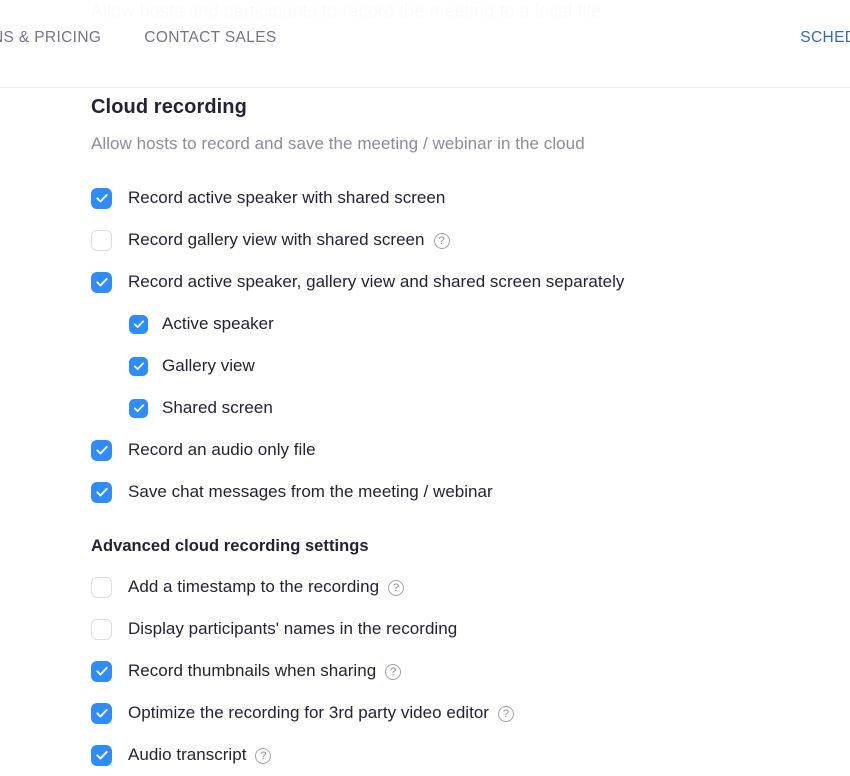 The height and width of the screenshot is (776, 850). What do you see at coordinates (218, 323) in the screenshot?
I see `option-label: Active speaker` at bounding box center [218, 323].